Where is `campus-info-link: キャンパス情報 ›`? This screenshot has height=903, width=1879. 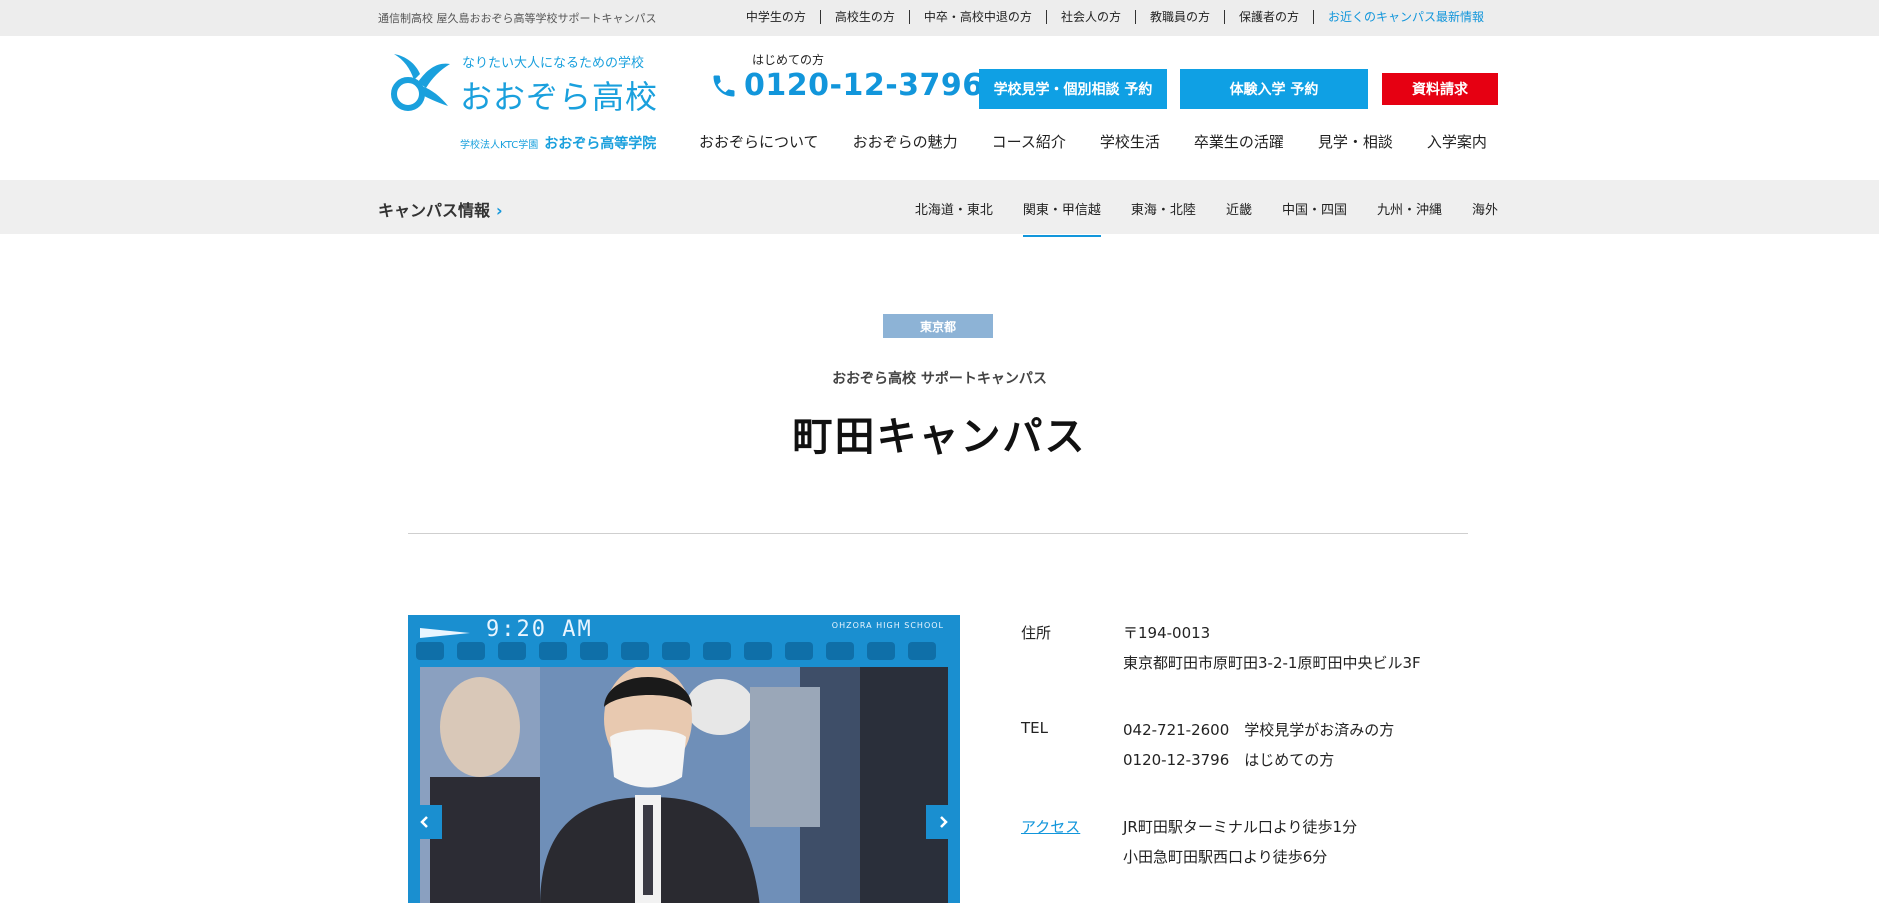 campus-info-link: キャンパス情報 › is located at coordinates (440, 209).